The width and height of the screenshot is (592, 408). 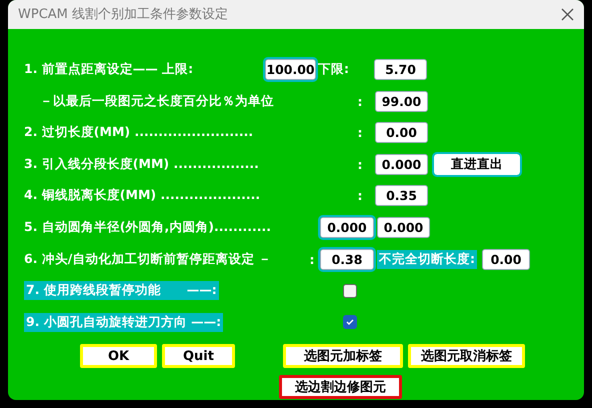 I want to click on straight-in-out-button: 直进直出, so click(x=477, y=164).